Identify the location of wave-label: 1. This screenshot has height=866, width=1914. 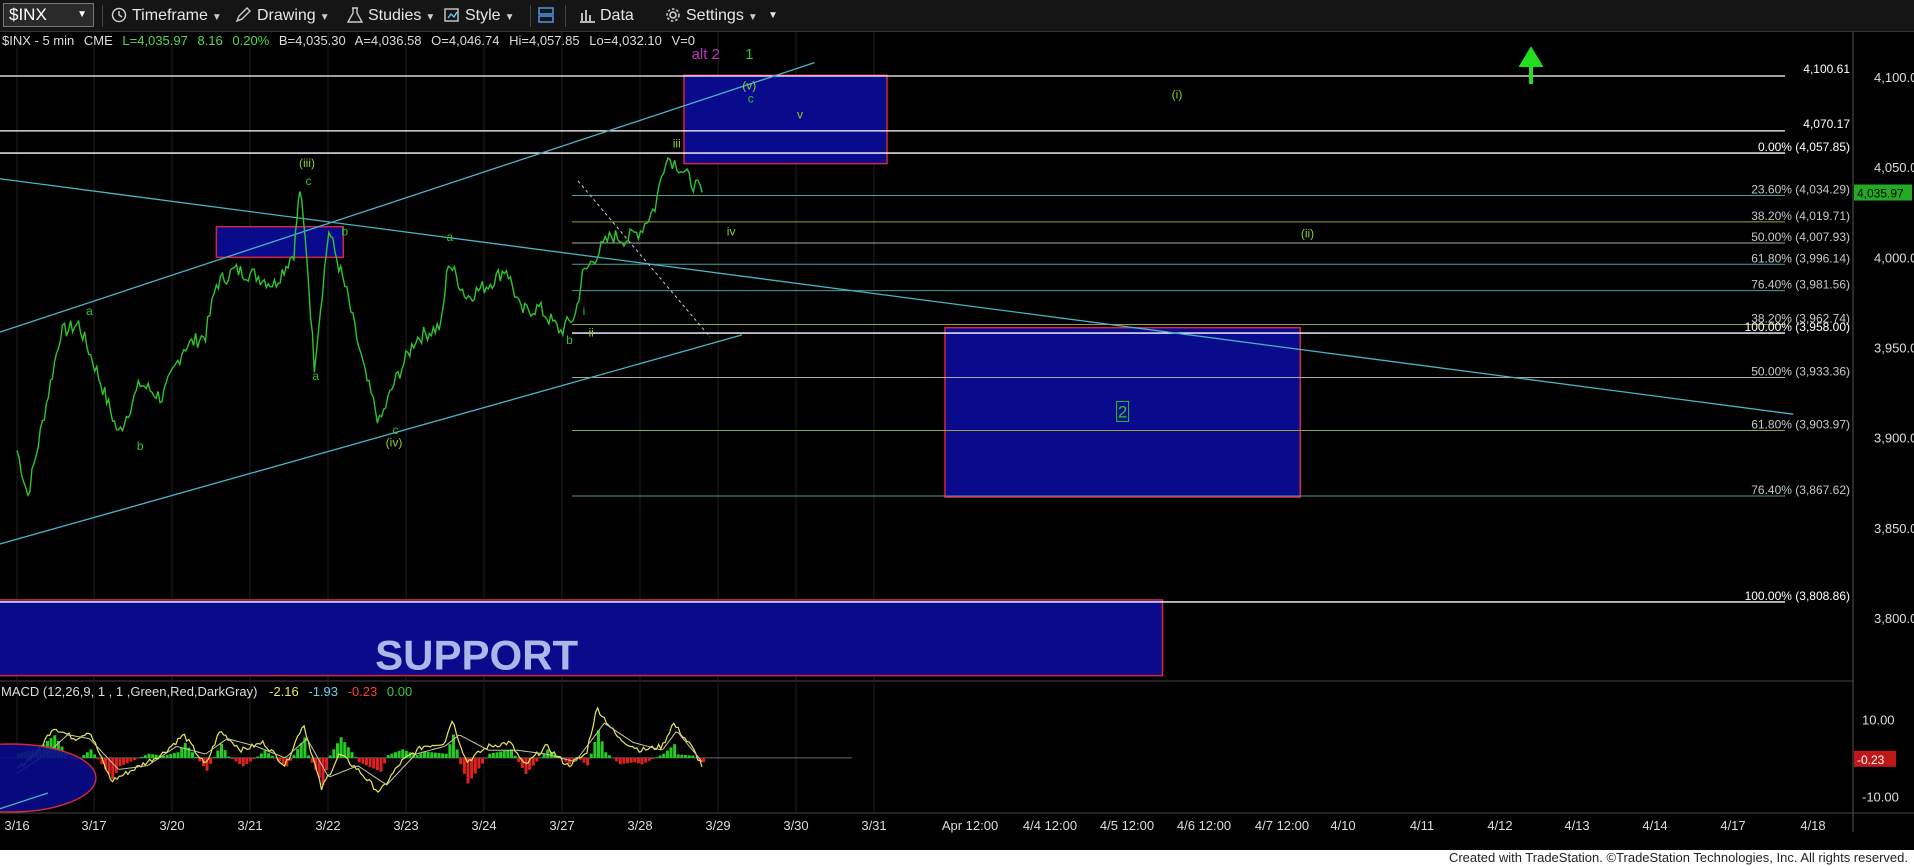
(749, 54).